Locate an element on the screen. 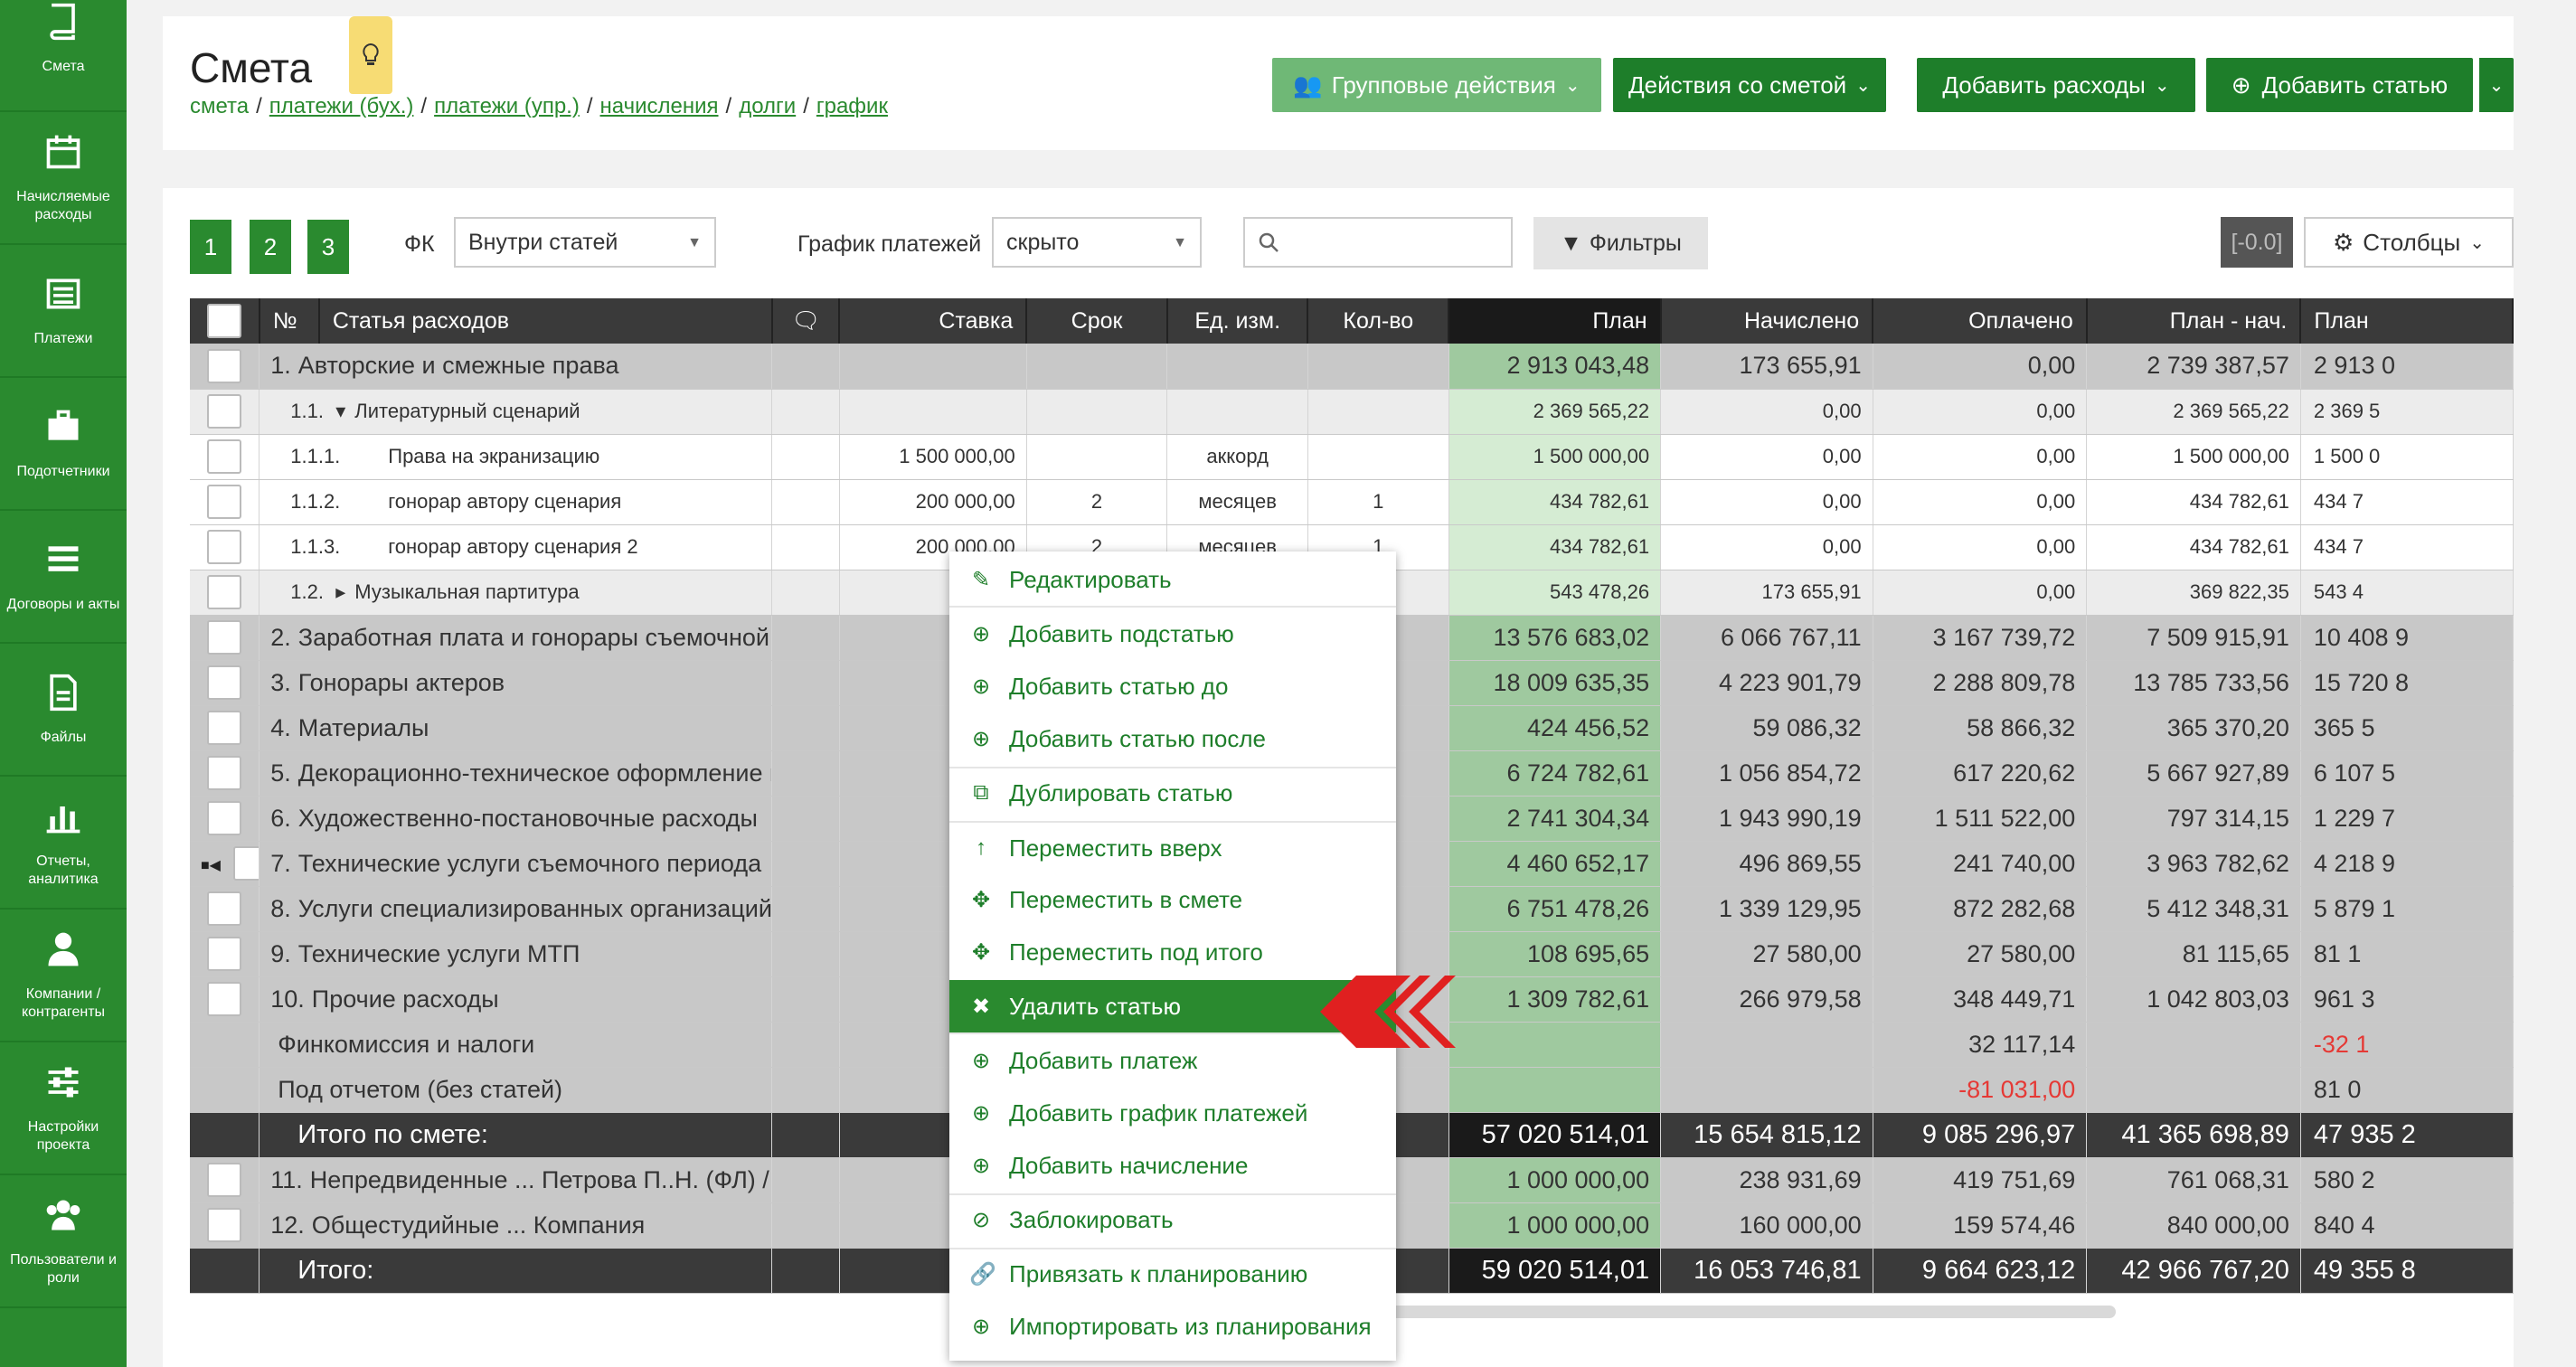 This screenshot has width=2576, height=1367. add-item-dropdown-button: ⌄ is located at coordinates (2495, 85).